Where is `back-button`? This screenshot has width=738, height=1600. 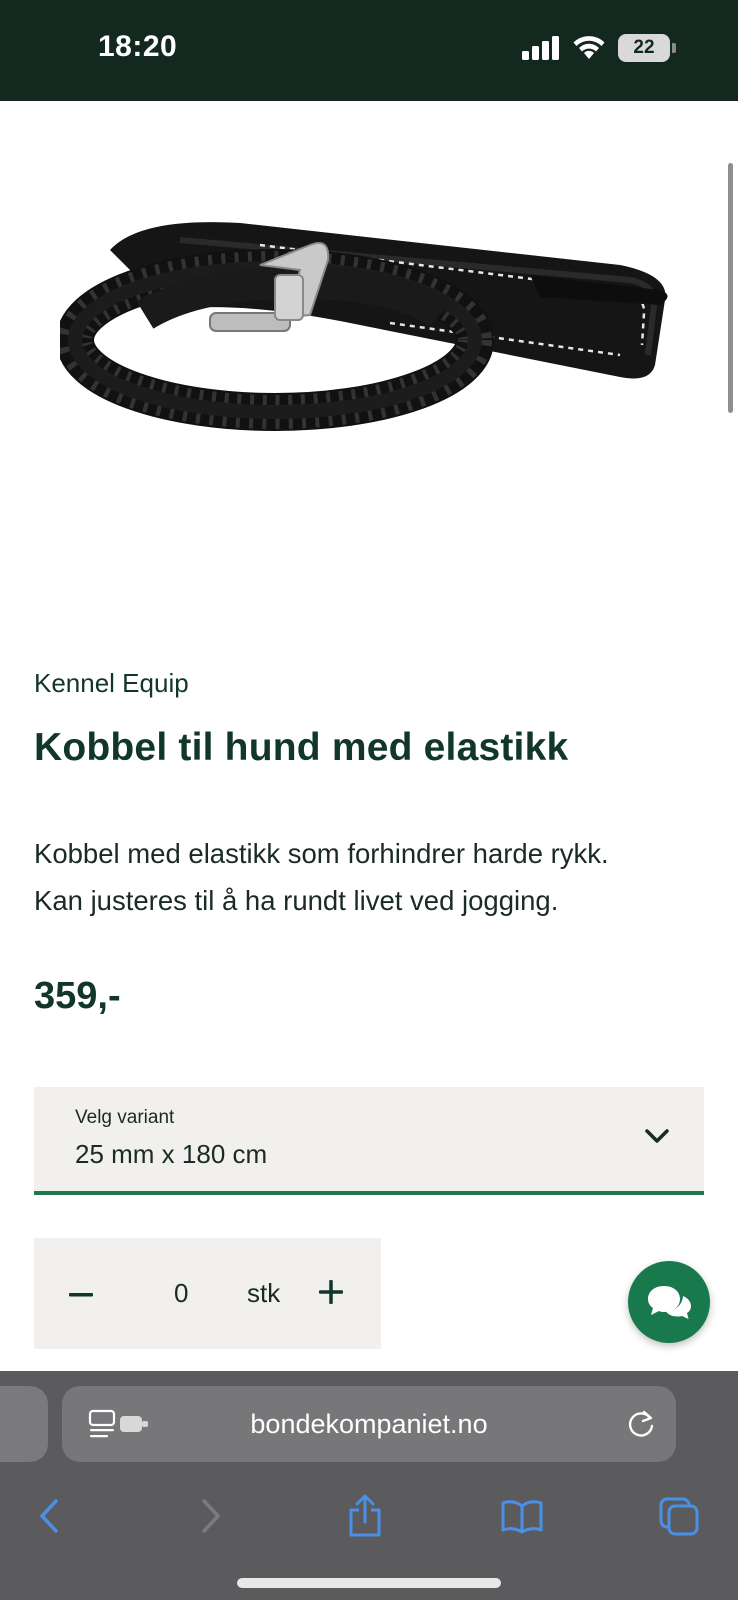 back-button is located at coordinates (49, 1516).